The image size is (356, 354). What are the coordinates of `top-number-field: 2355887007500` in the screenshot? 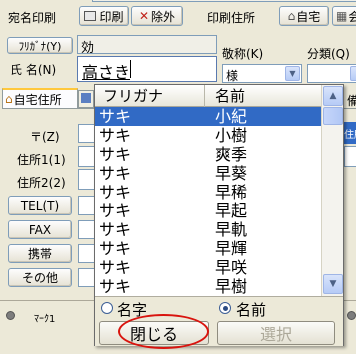 It's located at (224, 1).